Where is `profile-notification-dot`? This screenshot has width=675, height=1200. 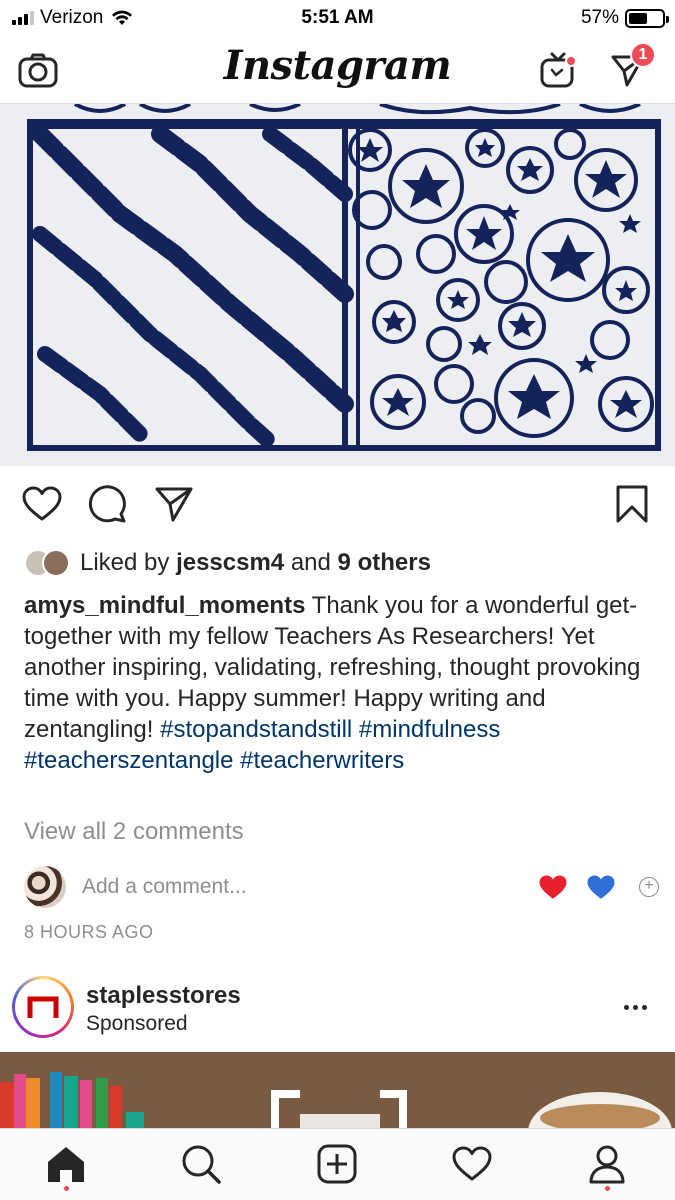
profile-notification-dot is located at coordinates (607, 1188).